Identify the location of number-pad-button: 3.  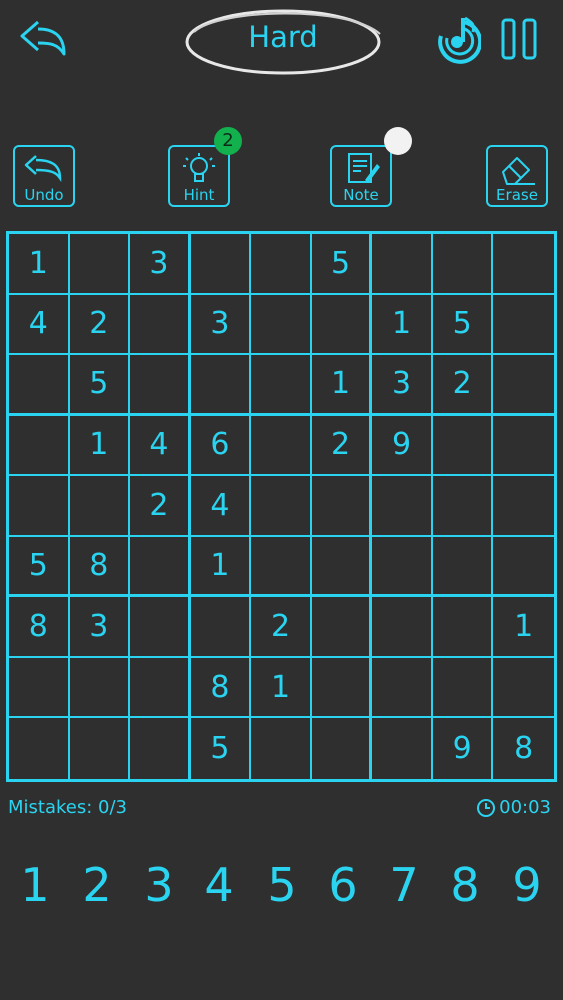
(159, 885).